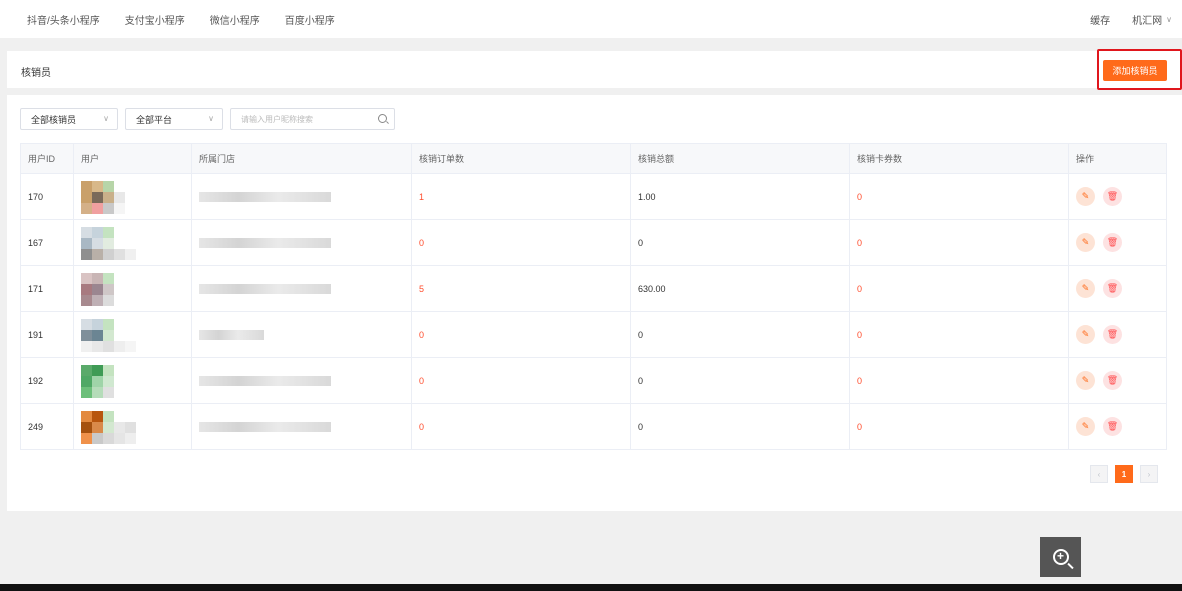  What do you see at coordinates (301, 158) in the screenshot?
I see `col-store: 所属门店` at bounding box center [301, 158].